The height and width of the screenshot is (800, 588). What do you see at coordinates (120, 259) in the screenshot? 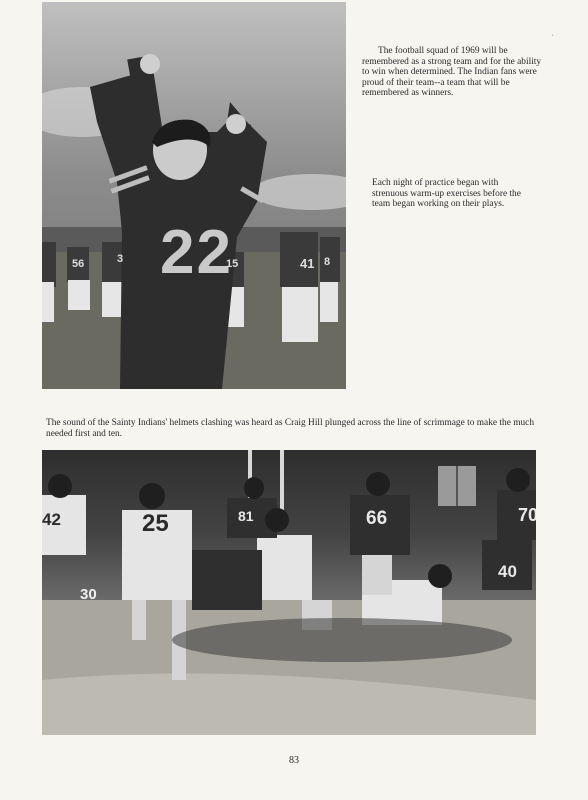
I see `jersey-number-bg-2: 3` at bounding box center [120, 259].